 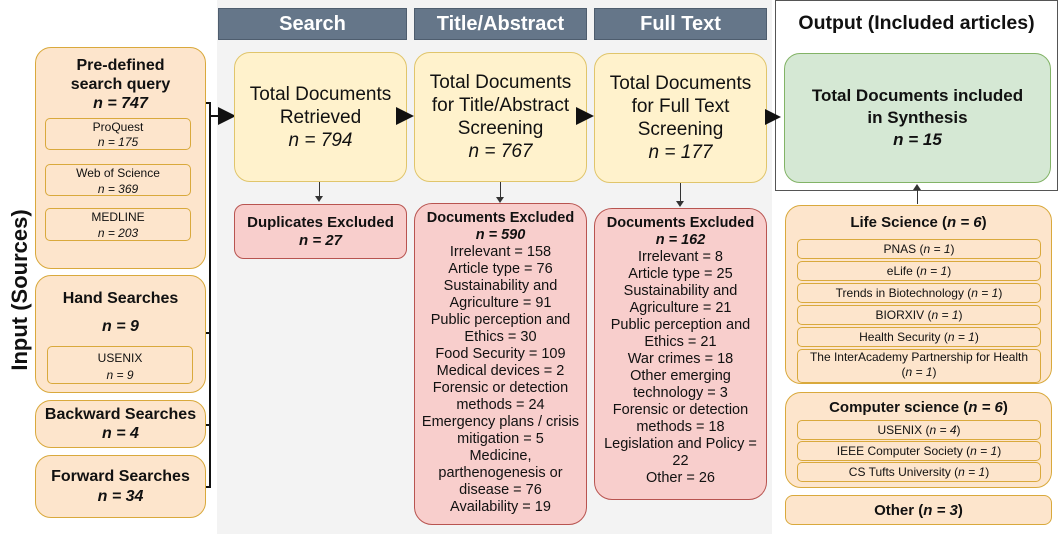 What do you see at coordinates (903, 337) in the screenshot?
I see `journal-name: Health Security (` at bounding box center [903, 337].